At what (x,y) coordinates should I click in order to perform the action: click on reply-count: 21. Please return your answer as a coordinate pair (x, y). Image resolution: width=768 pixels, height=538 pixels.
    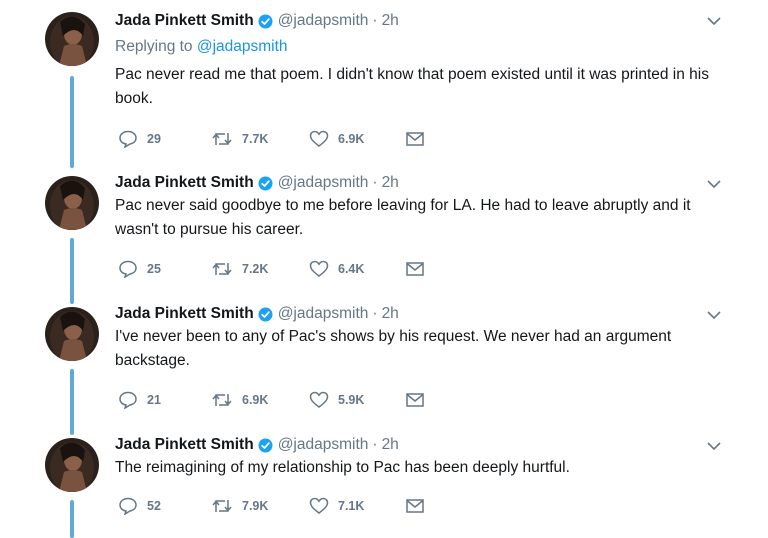
    Looking at the image, I should click on (154, 400).